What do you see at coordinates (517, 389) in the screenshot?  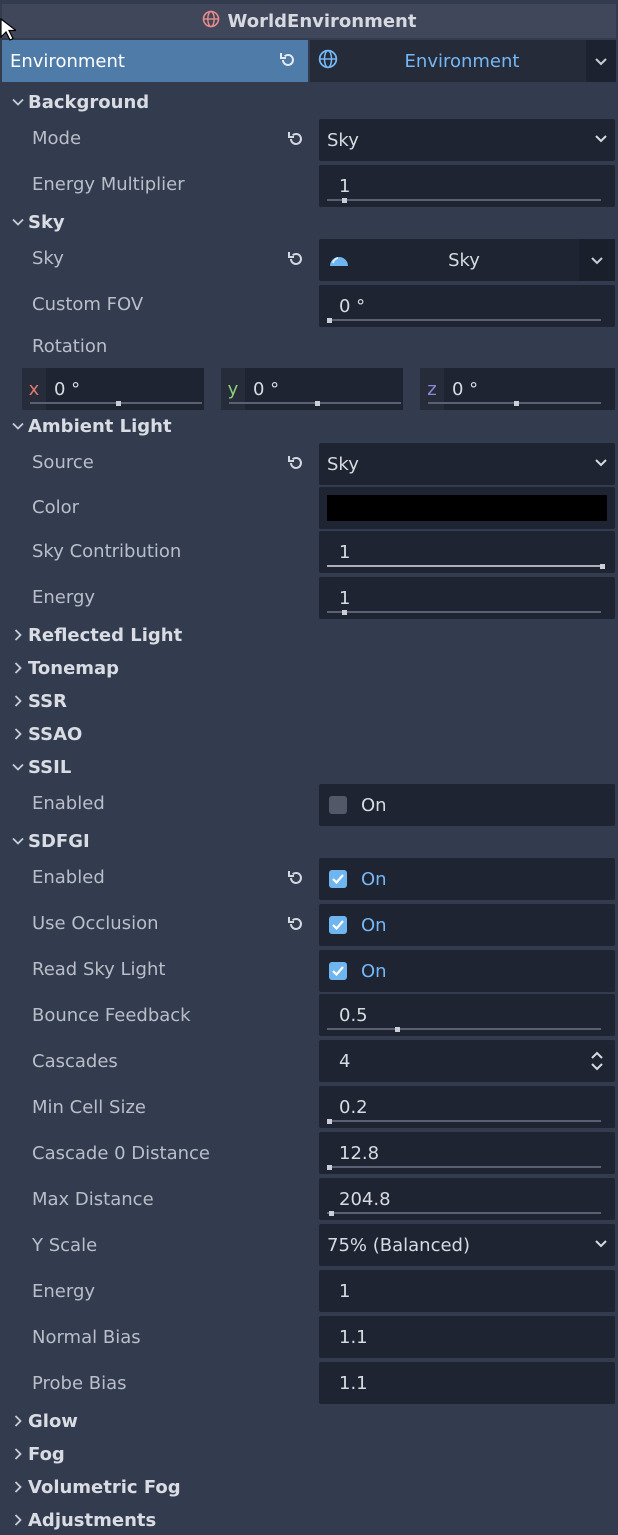 I see `rotation-z-field: z 0 °` at bounding box center [517, 389].